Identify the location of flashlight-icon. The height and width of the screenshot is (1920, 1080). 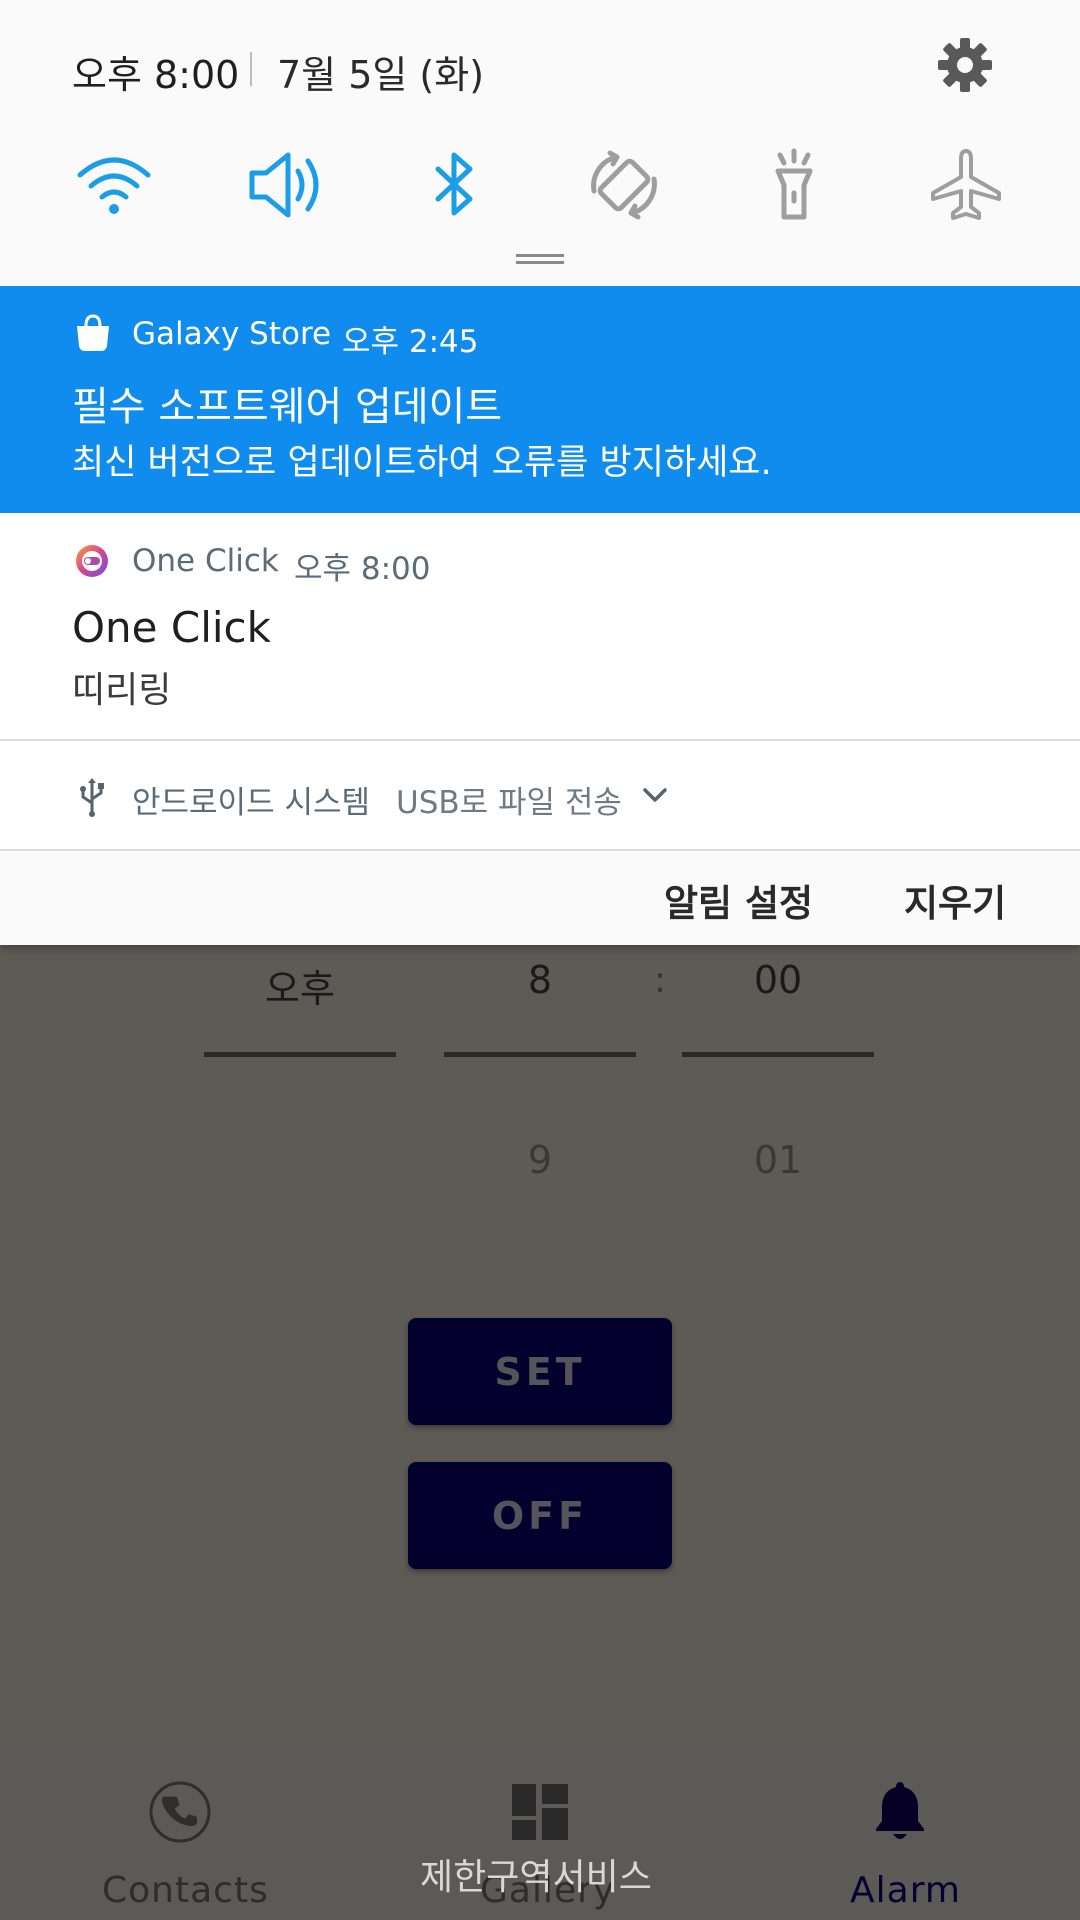
(794, 185).